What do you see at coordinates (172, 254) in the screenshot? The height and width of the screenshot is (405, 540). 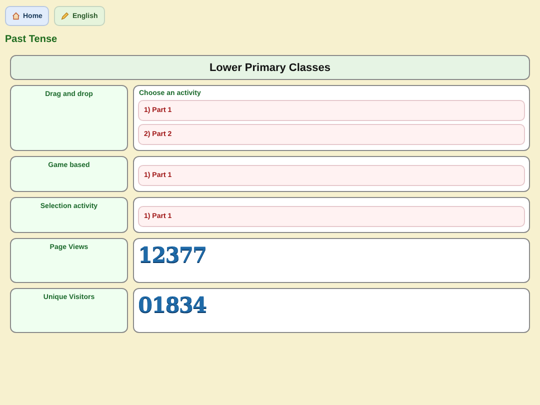 I see `visitor-counter: 12377` at bounding box center [172, 254].